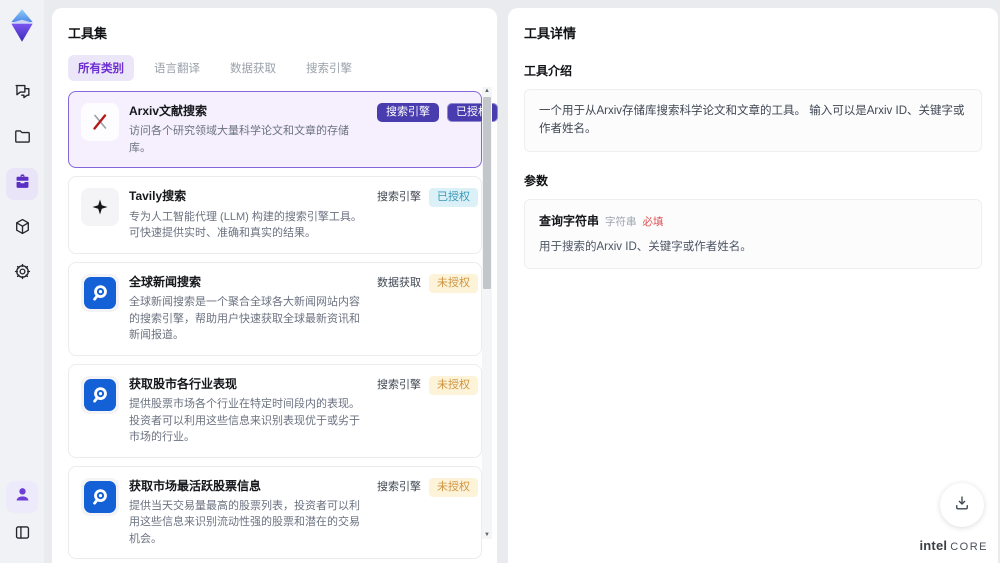  Describe the element at coordinates (22, 516) in the screenshot. I see `sidebar-bottom` at that location.